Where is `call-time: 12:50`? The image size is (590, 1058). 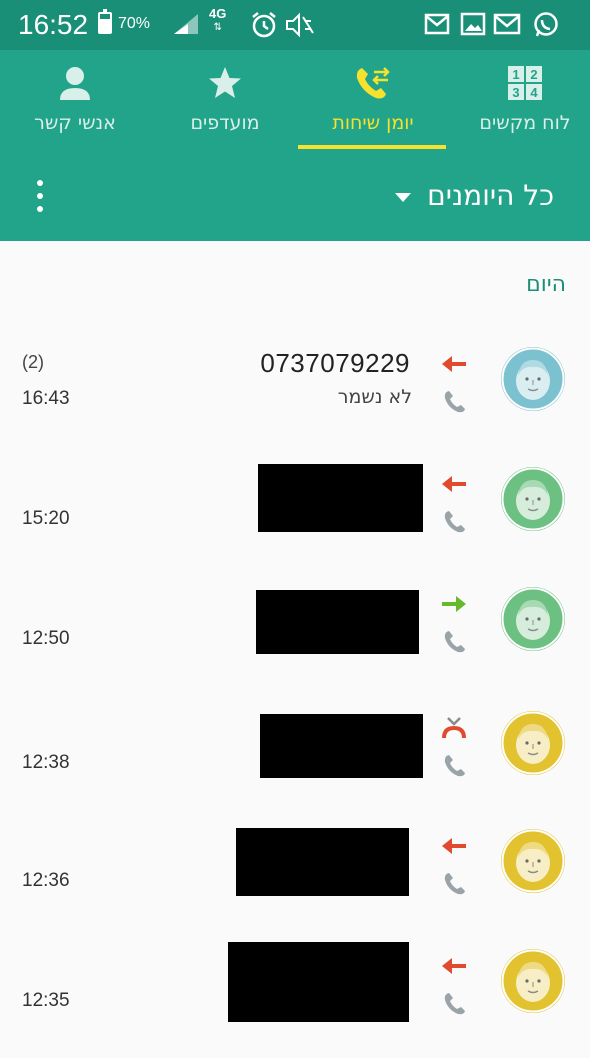 call-time: 12:50 is located at coordinates (46, 638).